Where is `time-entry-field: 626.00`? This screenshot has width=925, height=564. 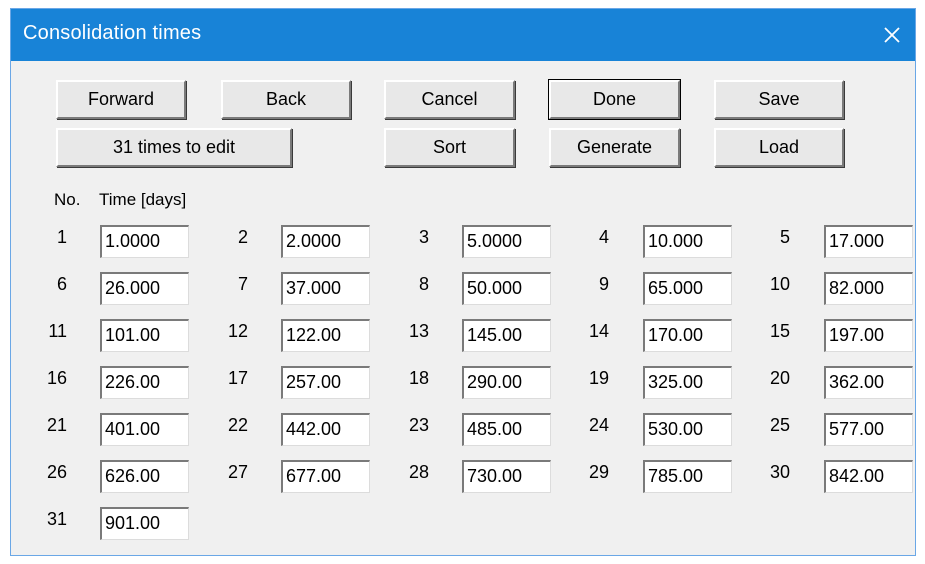
time-entry-field: 626.00 is located at coordinates (144, 476).